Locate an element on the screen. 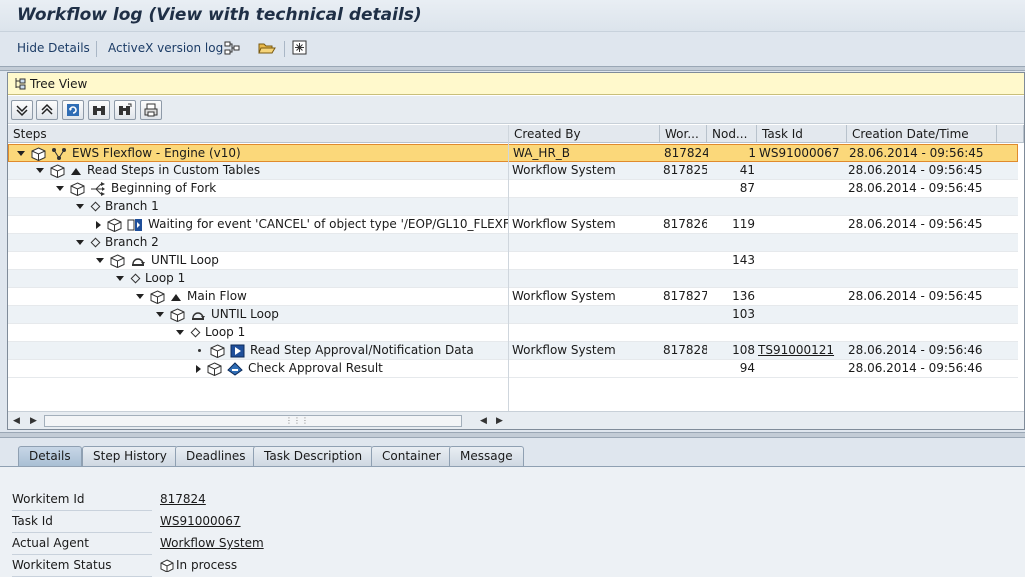 The image size is (1025, 577). condition-icon is located at coordinates (237, 368).